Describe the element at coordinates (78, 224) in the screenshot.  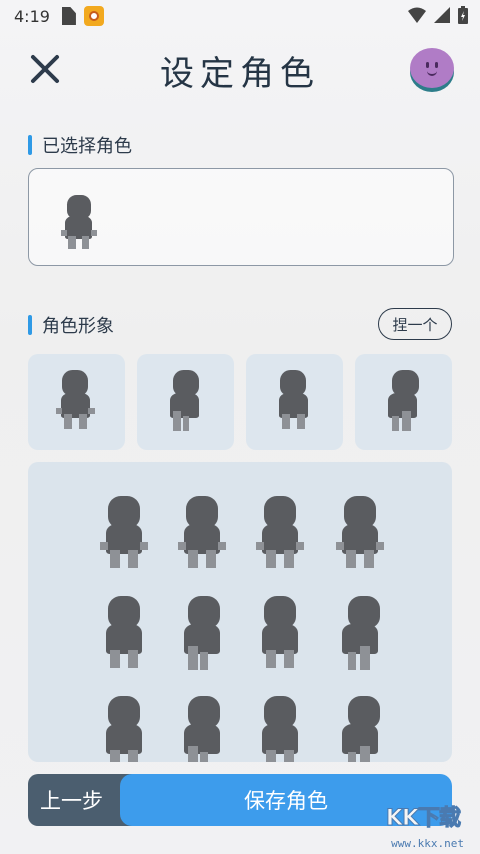
I see `selected-character-figure` at that location.